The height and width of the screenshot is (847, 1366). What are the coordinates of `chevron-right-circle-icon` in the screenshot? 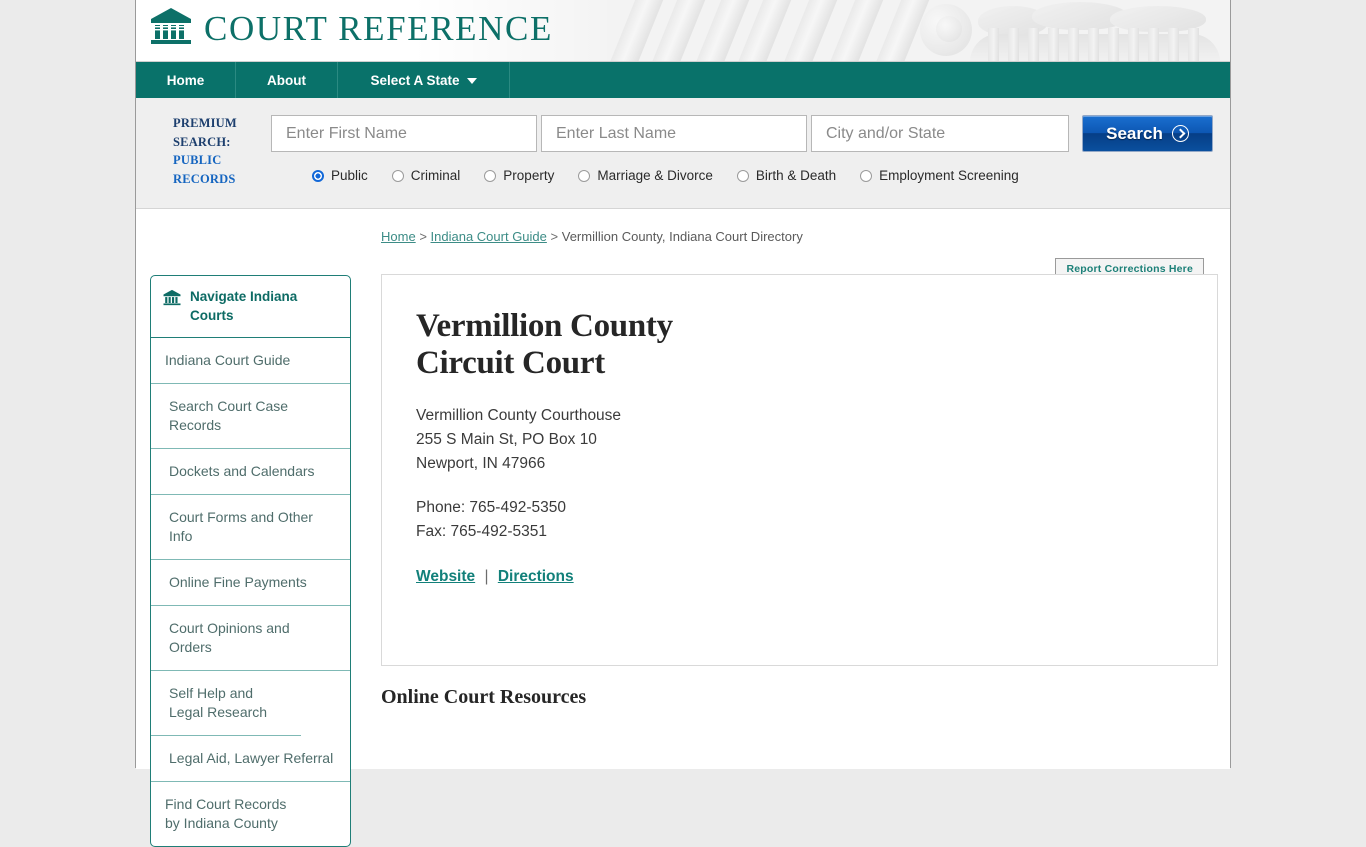 It's located at (1180, 133).